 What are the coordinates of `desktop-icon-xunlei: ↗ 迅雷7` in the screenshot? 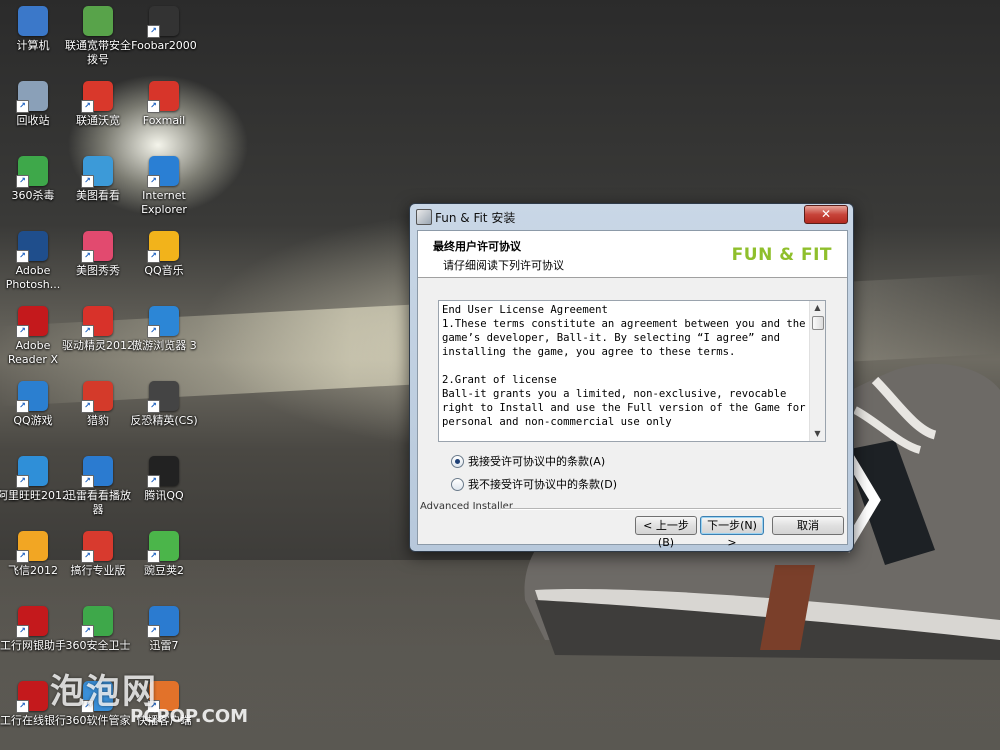 It's located at (164, 629).